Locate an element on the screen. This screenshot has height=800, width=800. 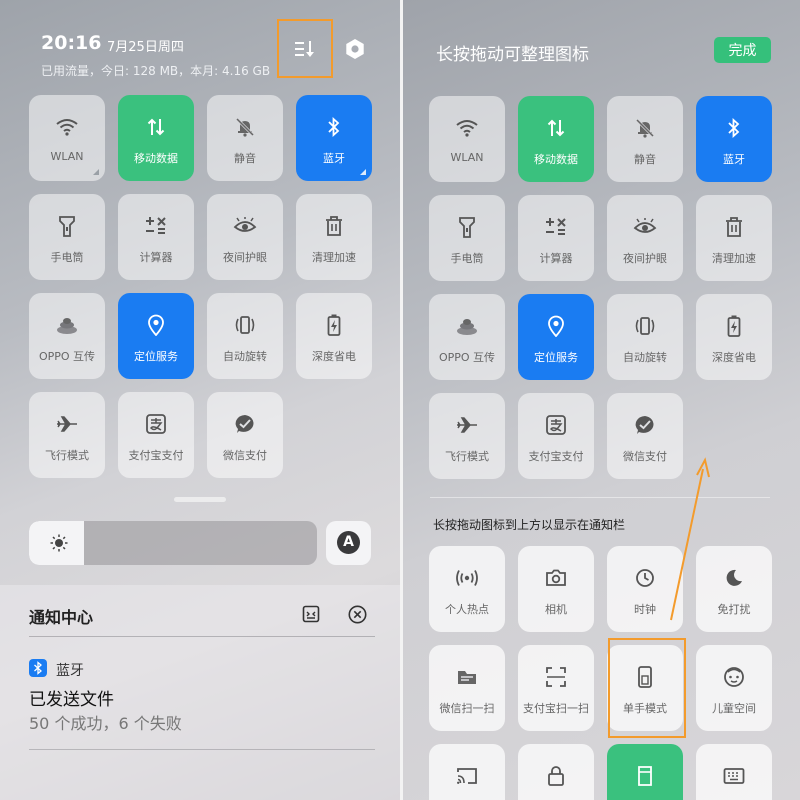
tile-keyboard is located at coordinates (734, 772).